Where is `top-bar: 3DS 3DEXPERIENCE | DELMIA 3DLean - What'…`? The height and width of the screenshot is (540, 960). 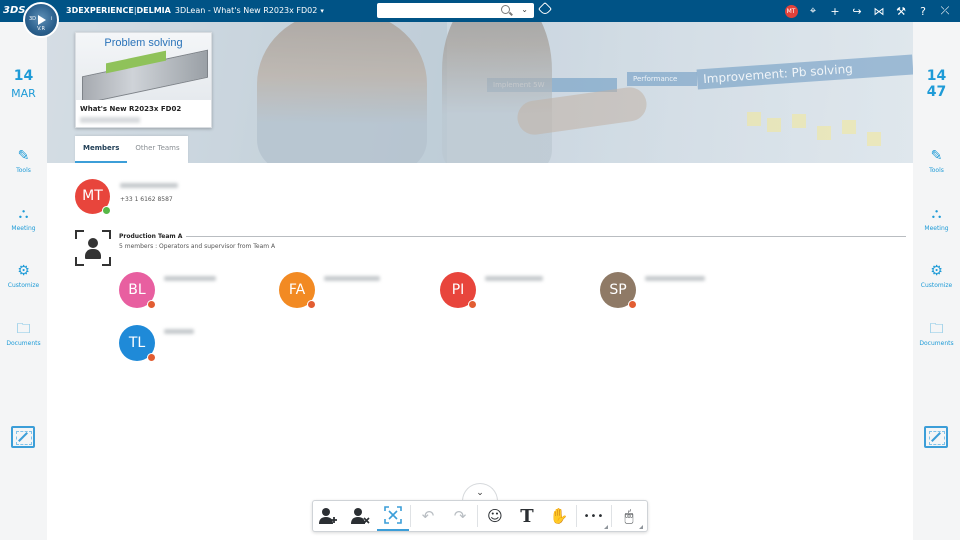
top-bar: 3DS 3DEXPERIENCE | DELMIA 3DLean - What'… is located at coordinates (480, 11).